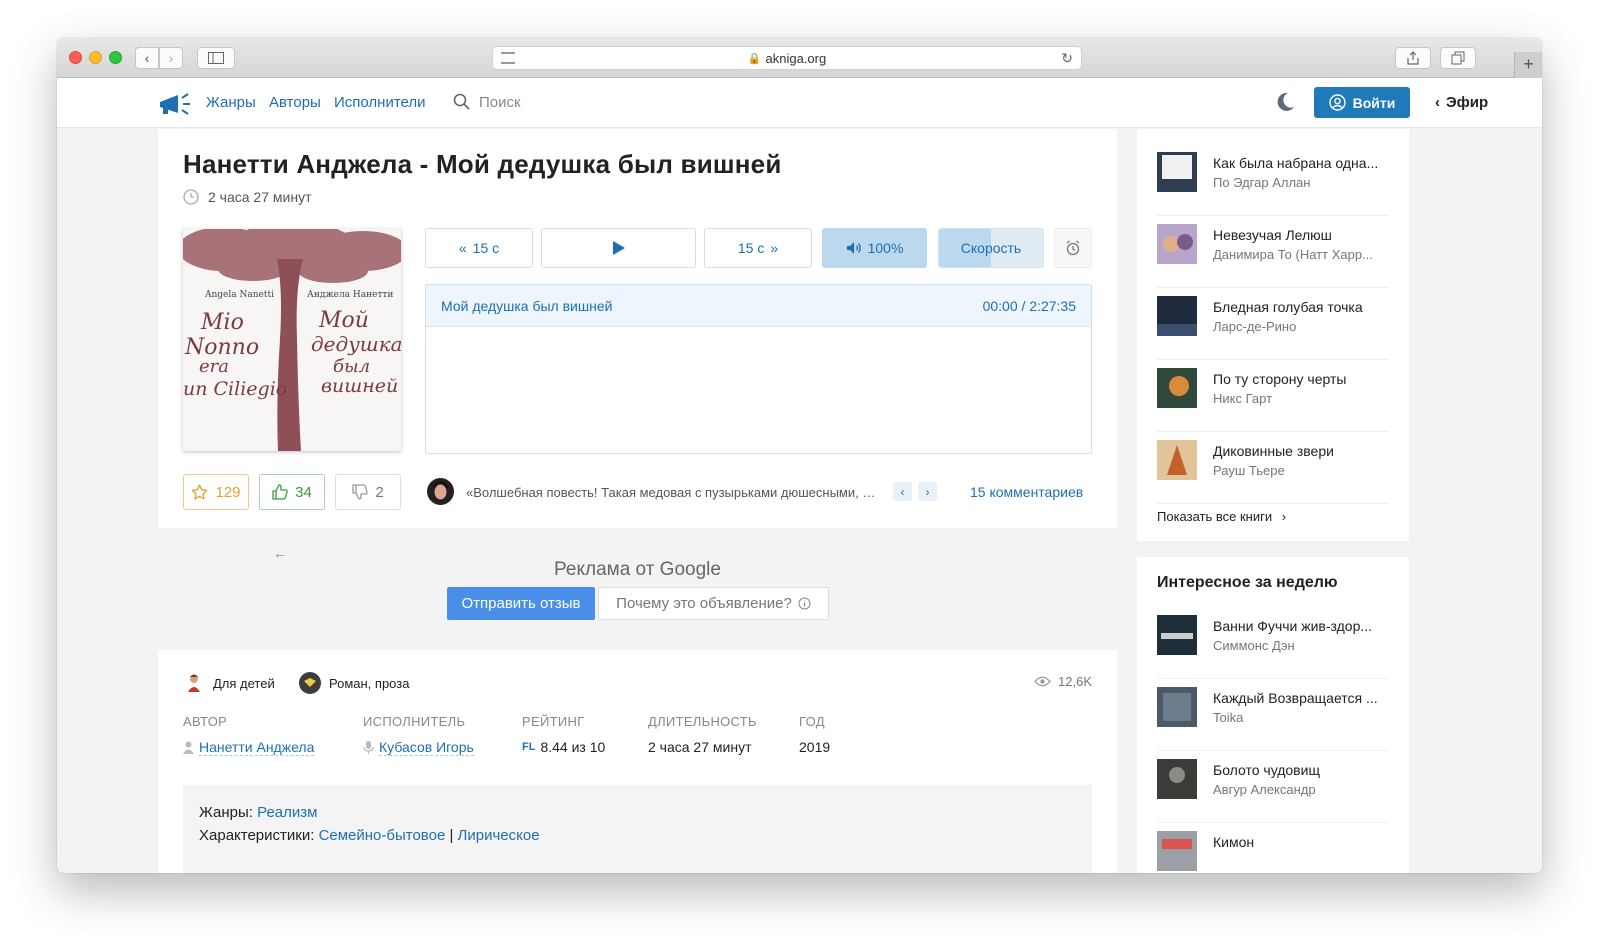 The width and height of the screenshot is (1600, 946). I want to click on list-item: Бледная голубая точка Ларс-де-Рино, so click(1273, 324).